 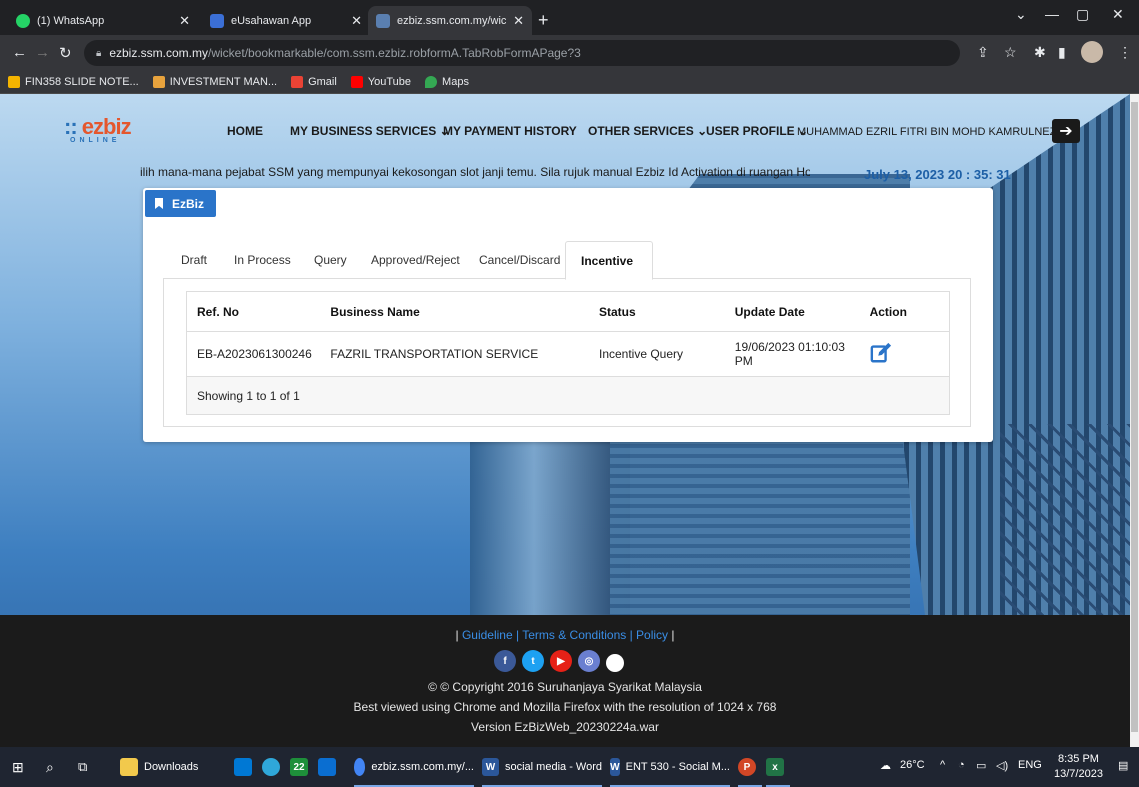 I want to click on nav-label: MY BUSINESS SERVICES, so click(x=363, y=131).